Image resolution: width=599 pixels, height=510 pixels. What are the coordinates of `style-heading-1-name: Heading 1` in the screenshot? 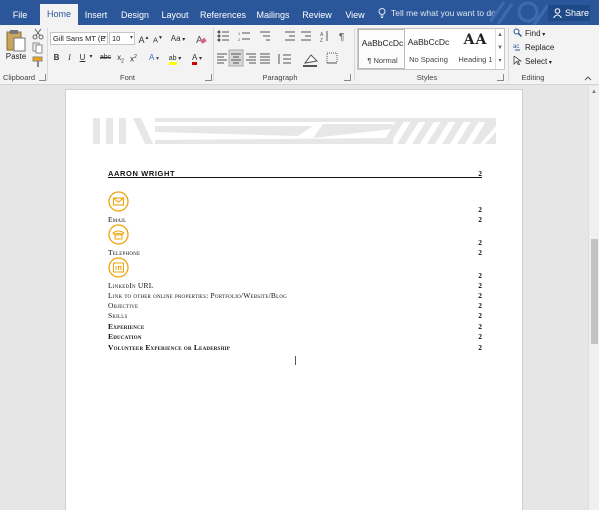 It's located at (475, 59).